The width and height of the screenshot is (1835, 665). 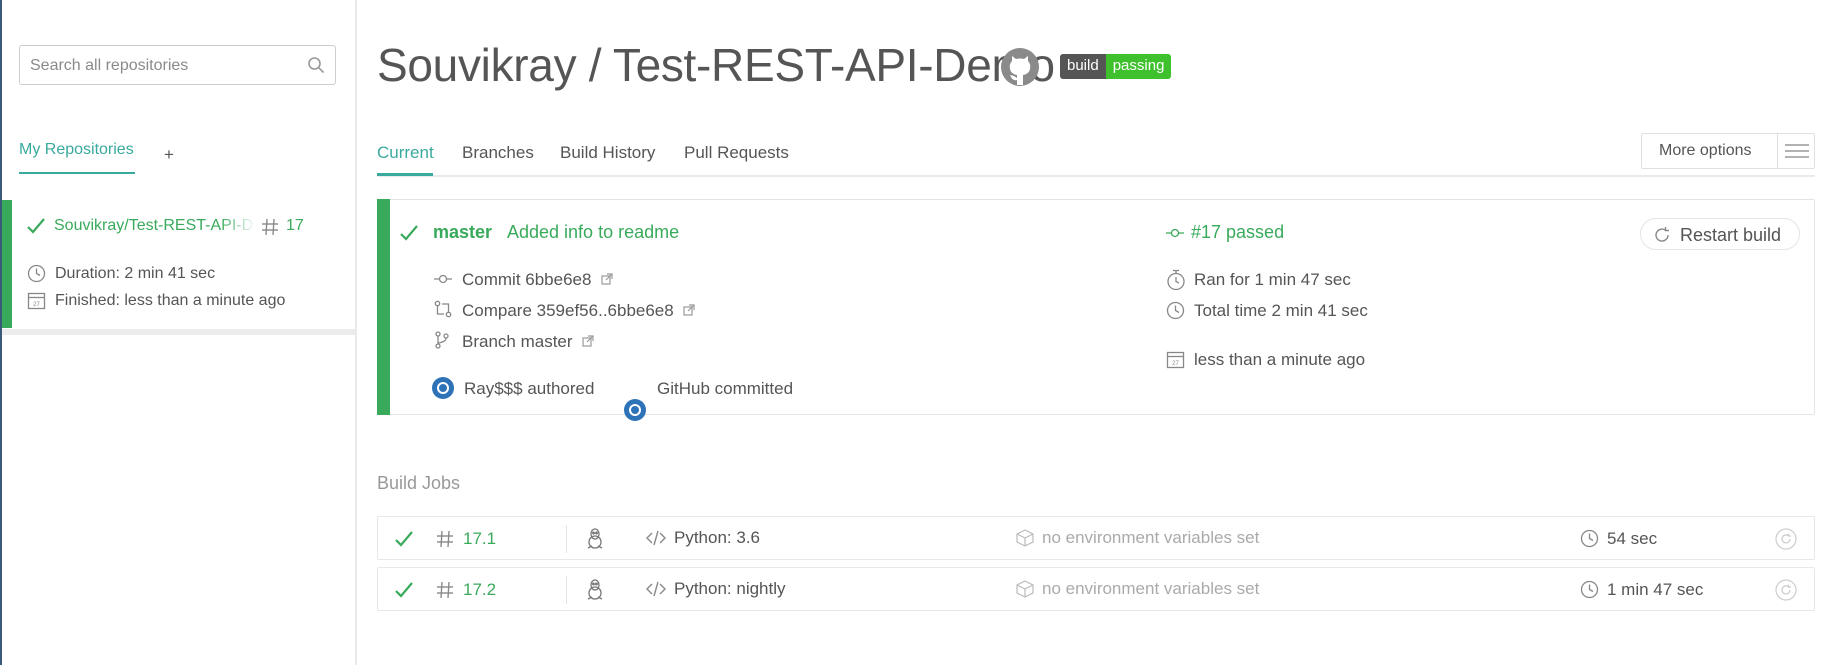 What do you see at coordinates (716, 65) in the screenshot?
I see `page-title: Souvikray / Test-REST-API-Demo` at bounding box center [716, 65].